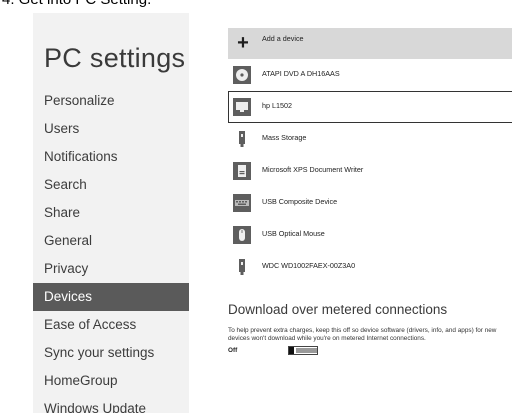 This screenshot has width=512, height=413. I want to click on sidebar-item-privacy: Privacy, so click(111, 269).